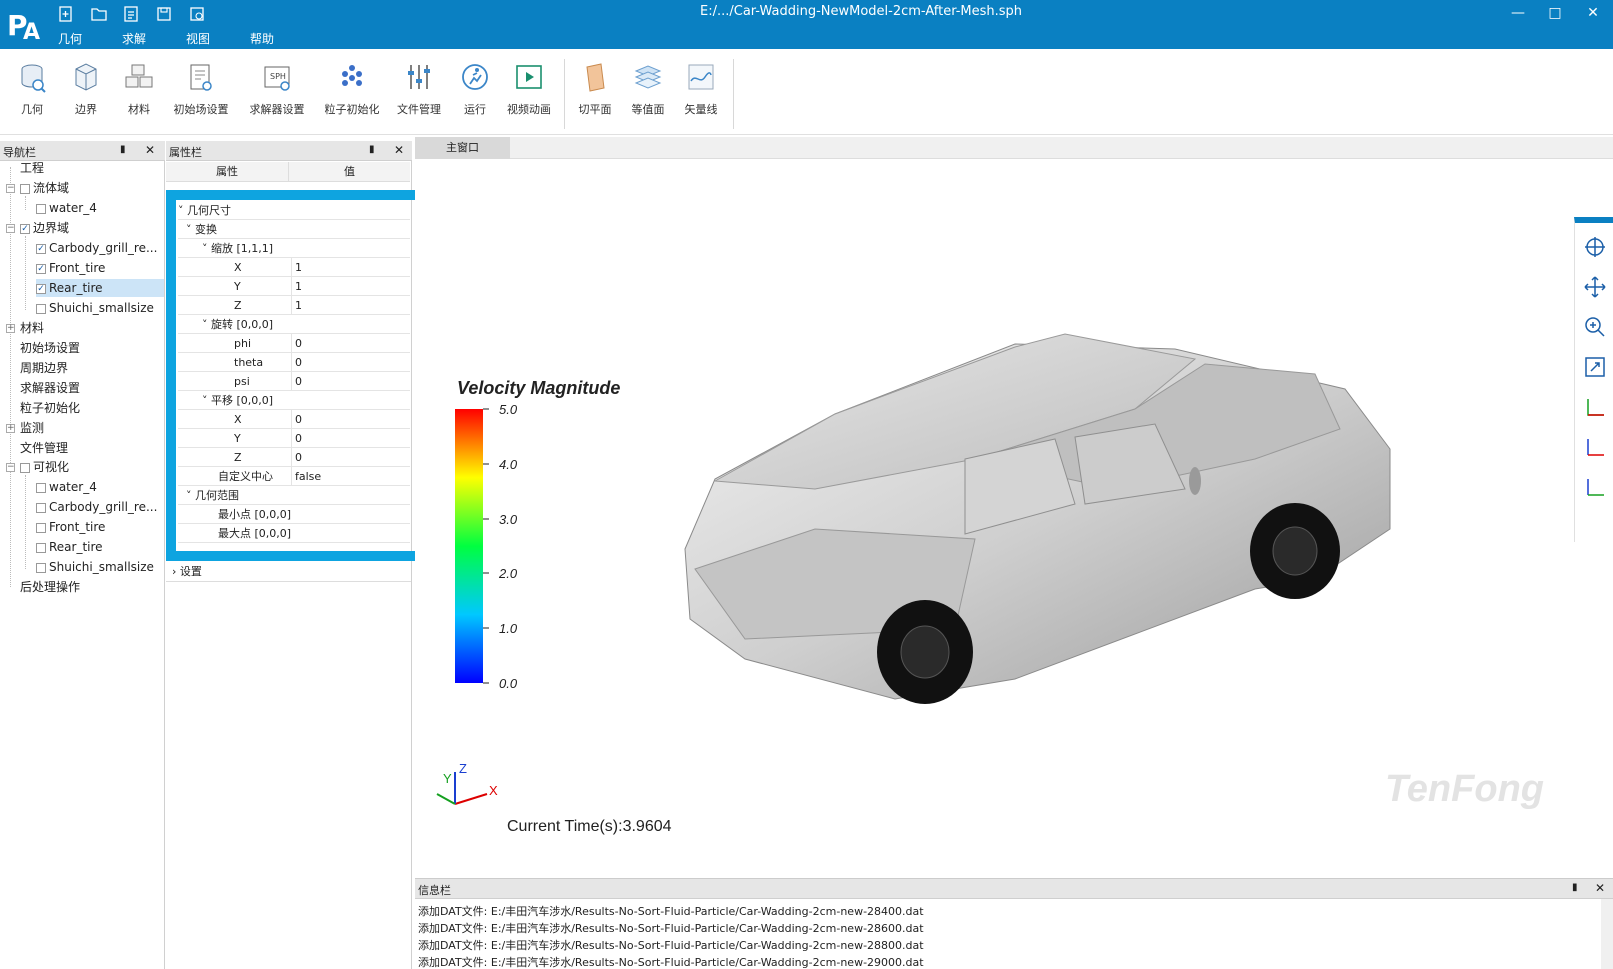 The height and width of the screenshot is (969, 1613). What do you see at coordinates (1595, 367) in the screenshot?
I see `fit-view-icon` at bounding box center [1595, 367].